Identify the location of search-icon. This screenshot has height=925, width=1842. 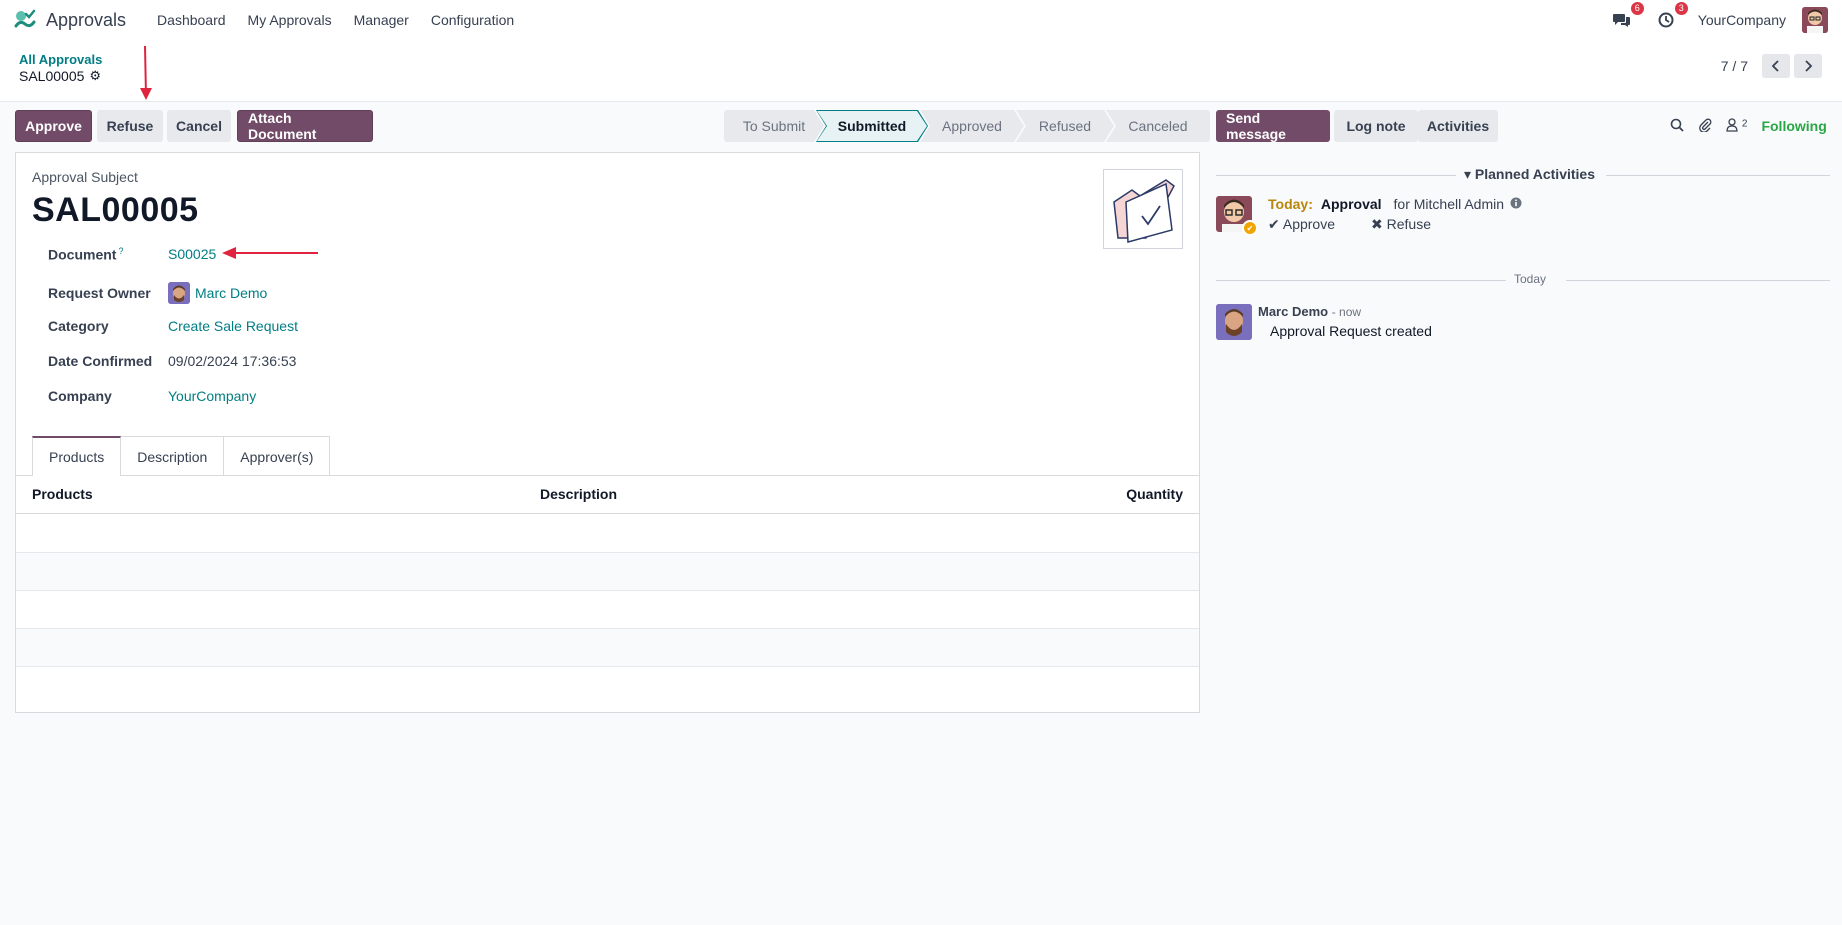
(1677, 126).